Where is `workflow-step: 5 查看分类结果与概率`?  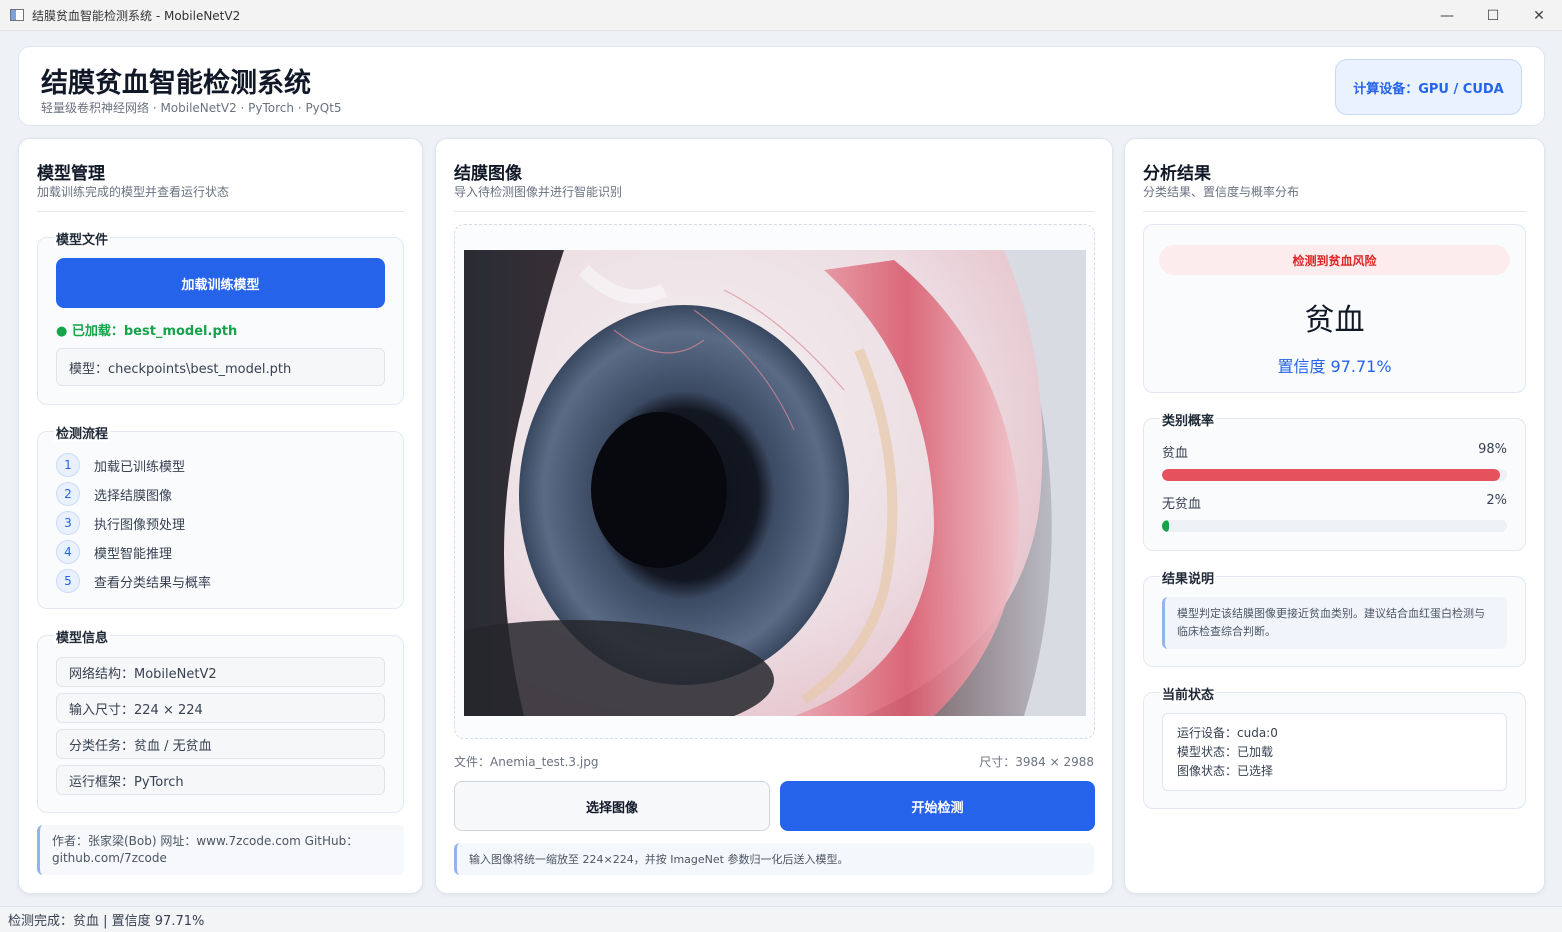
workflow-step: 5 查看分类结果与概率 is located at coordinates (133, 581).